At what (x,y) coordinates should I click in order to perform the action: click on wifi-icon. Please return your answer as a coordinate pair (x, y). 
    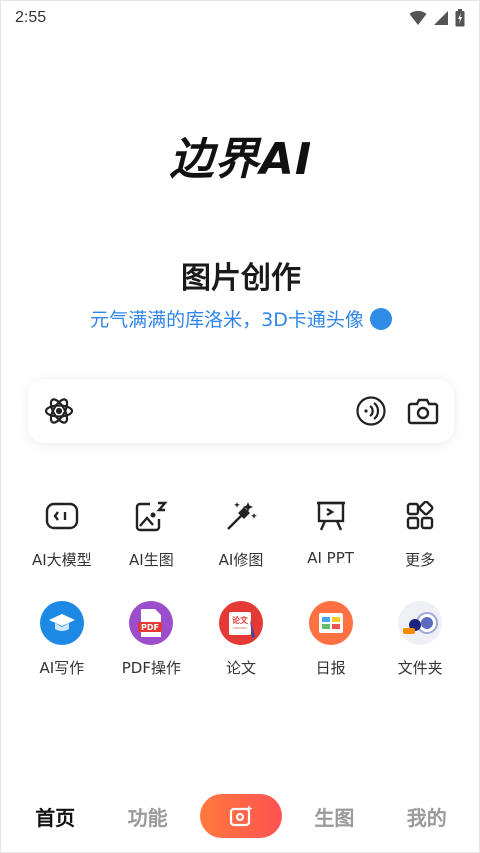
    Looking at the image, I should click on (418, 17).